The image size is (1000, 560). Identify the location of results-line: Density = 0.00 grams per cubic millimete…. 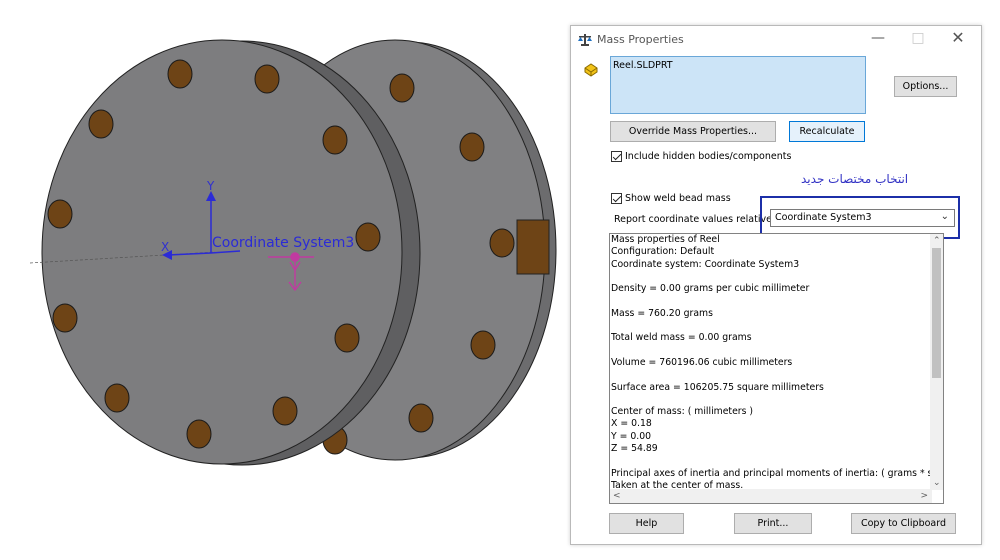
(710, 289).